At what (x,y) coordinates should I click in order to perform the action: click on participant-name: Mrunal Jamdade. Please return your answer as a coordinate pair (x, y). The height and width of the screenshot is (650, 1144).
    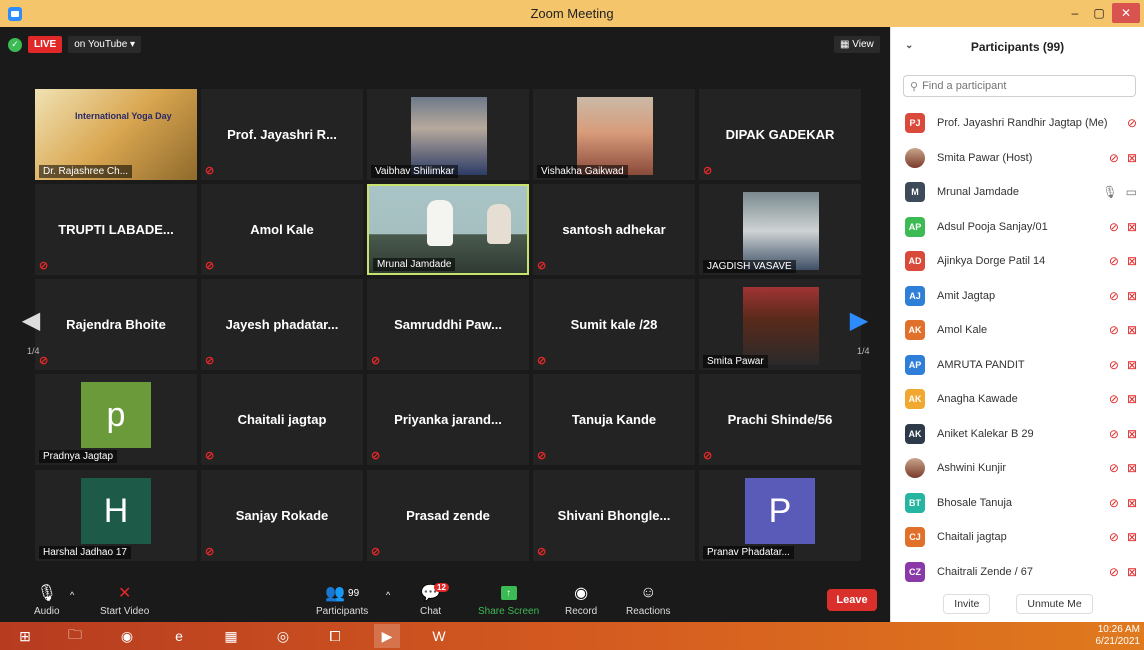
    Looking at the image, I should click on (978, 192).